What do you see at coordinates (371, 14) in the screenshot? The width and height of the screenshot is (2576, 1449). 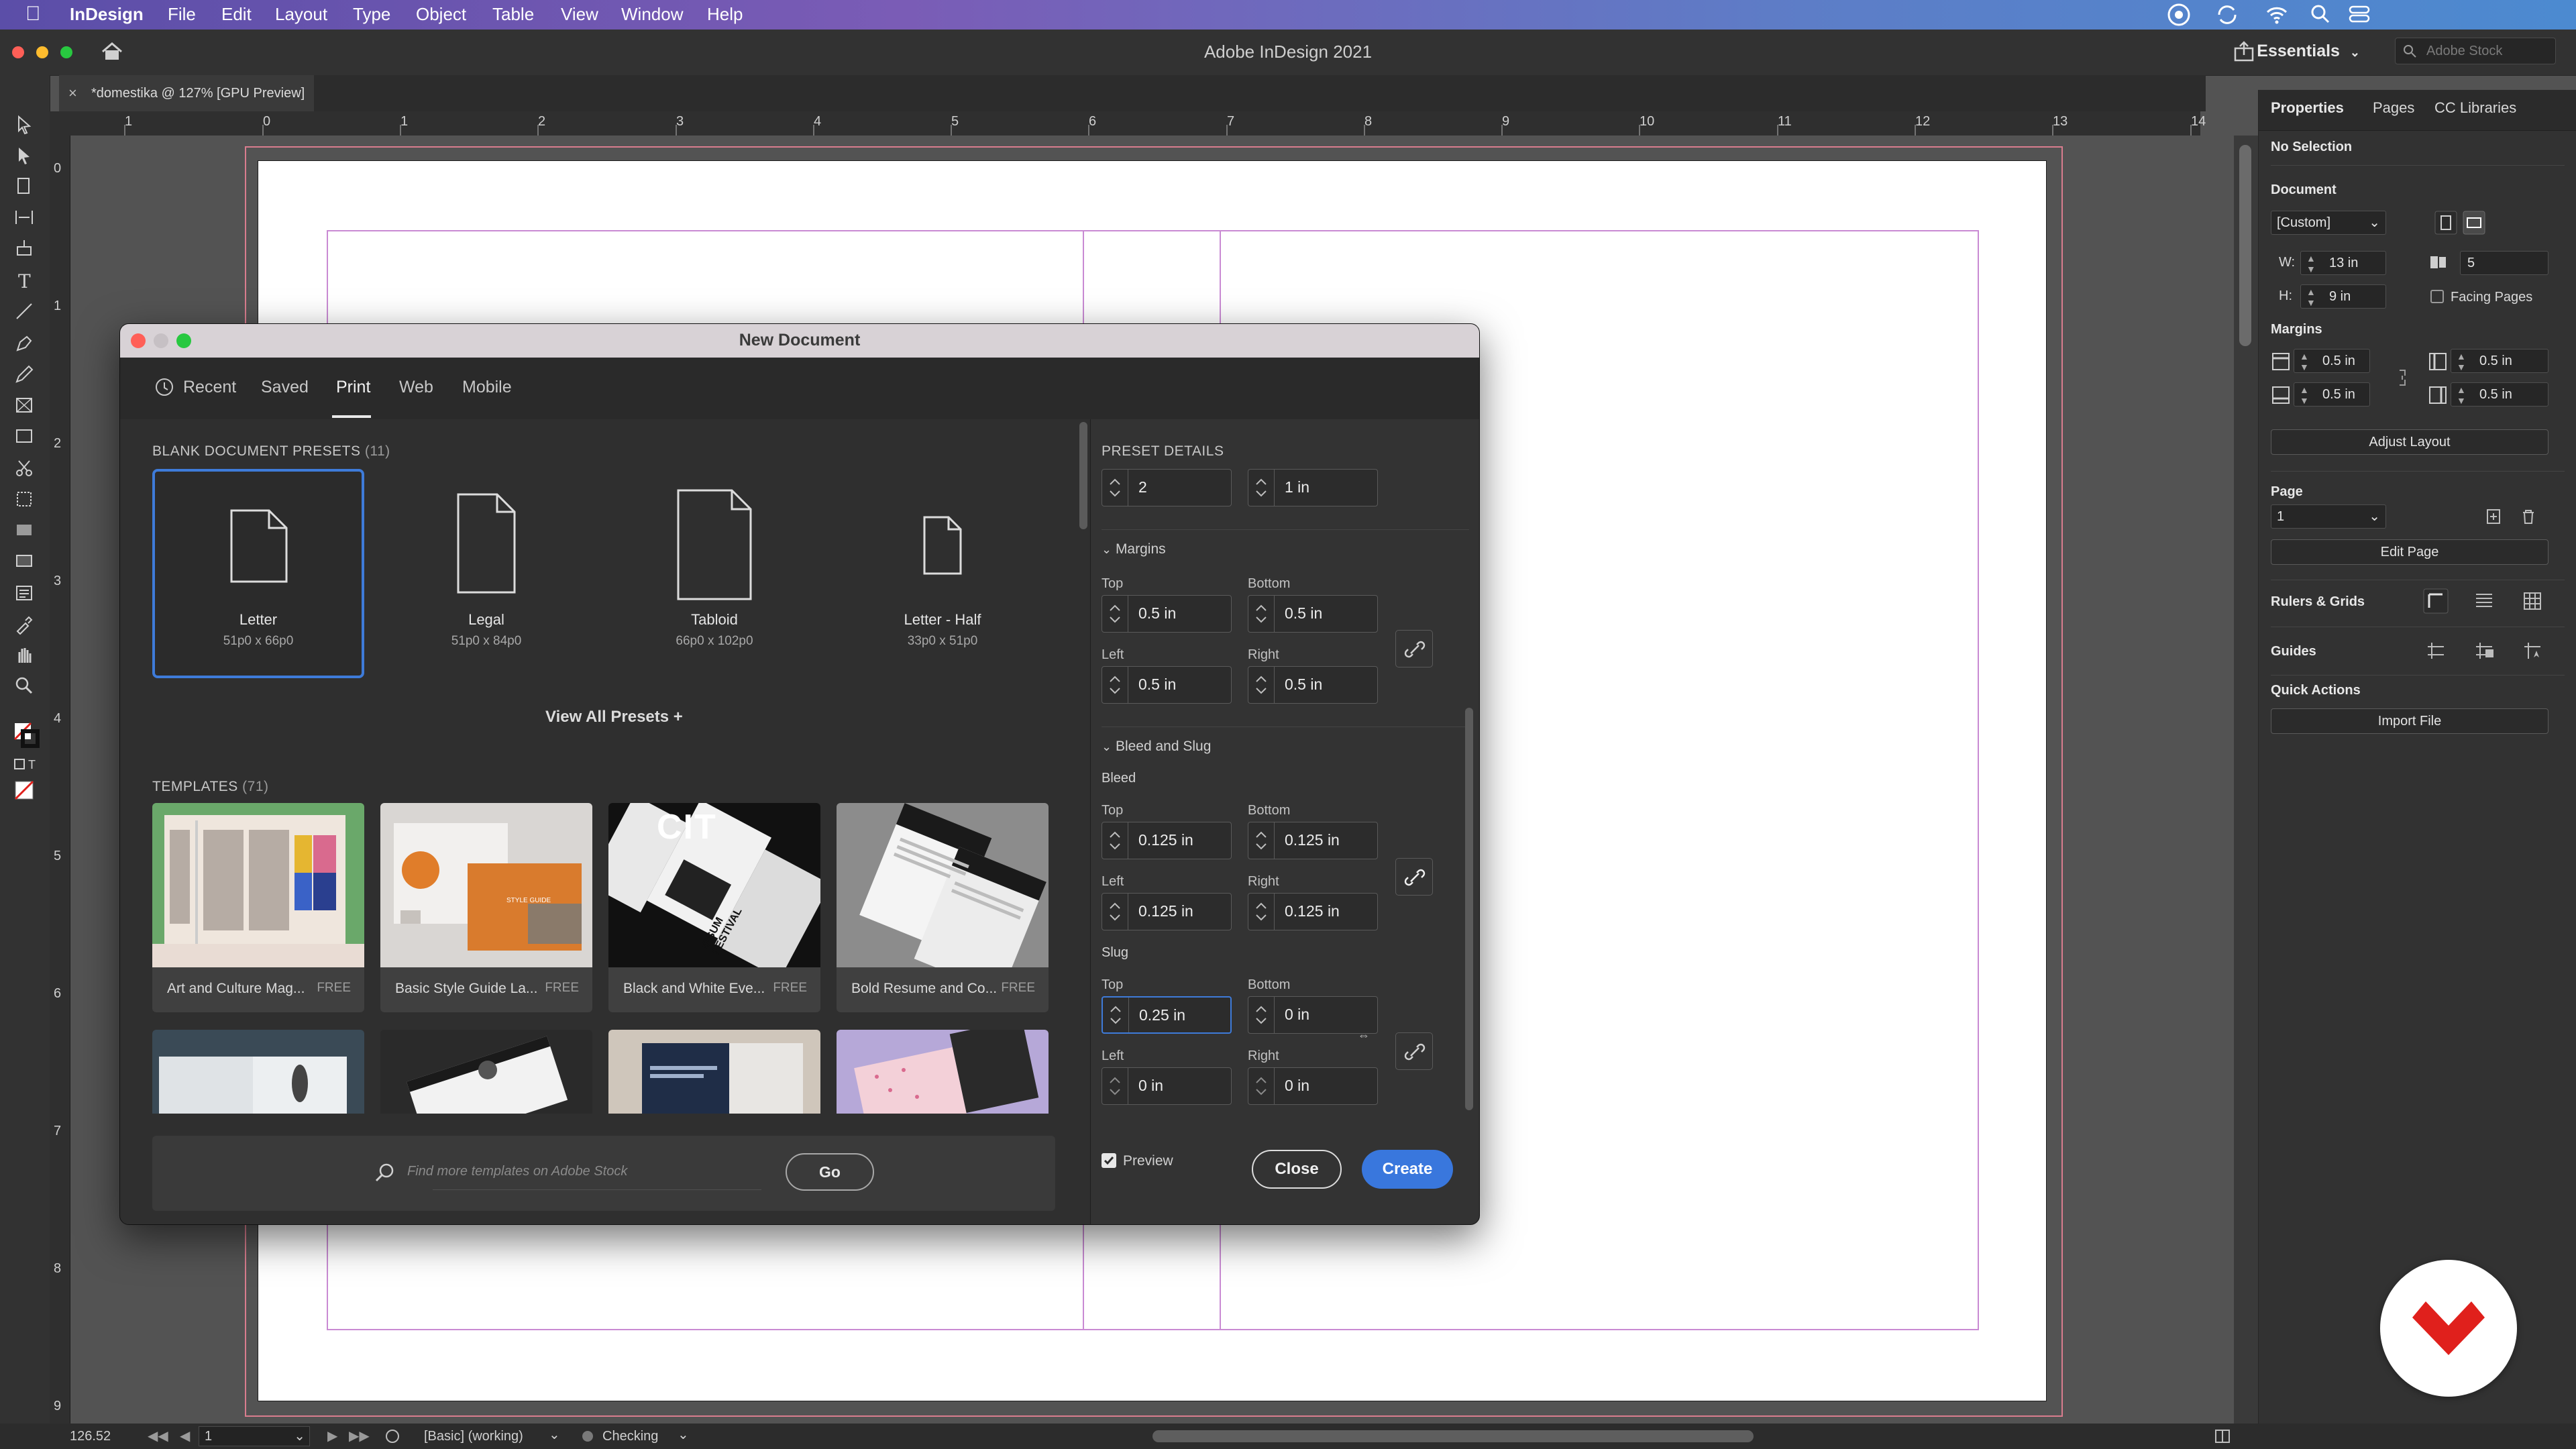 I see `menu-type: Type` at bounding box center [371, 14].